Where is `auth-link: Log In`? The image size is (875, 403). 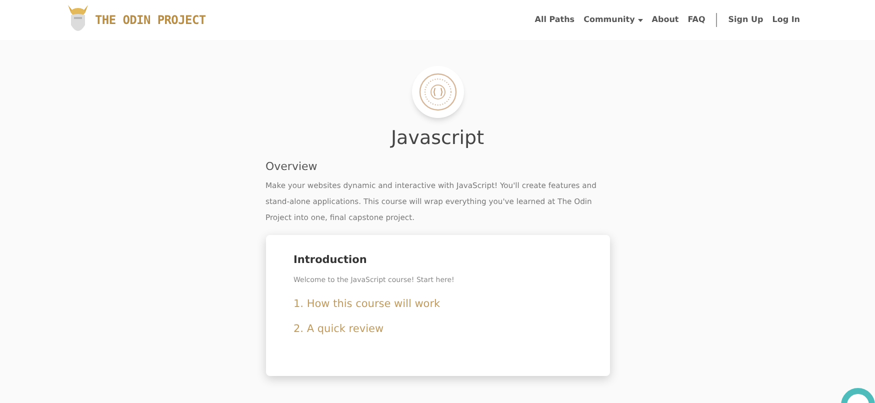 auth-link: Log In is located at coordinates (786, 20).